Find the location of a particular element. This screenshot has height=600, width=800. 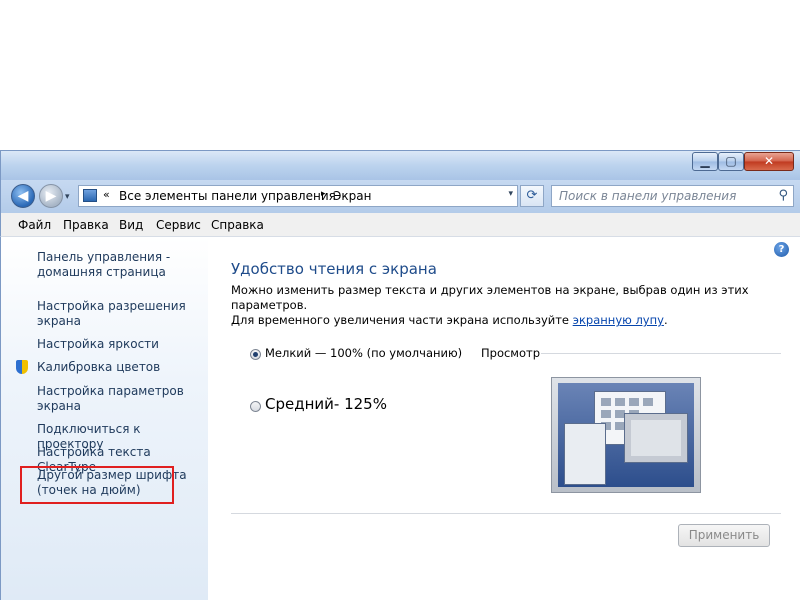

sidebar-link-color-calibration: Калибровка цветов is located at coordinates (121, 367).